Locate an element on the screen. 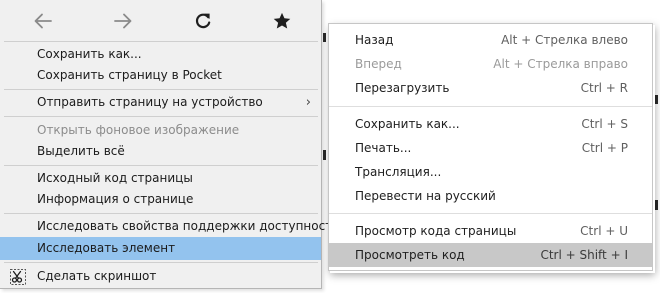 The image size is (660, 293). navigation-bar is located at coordinates (160, 20).